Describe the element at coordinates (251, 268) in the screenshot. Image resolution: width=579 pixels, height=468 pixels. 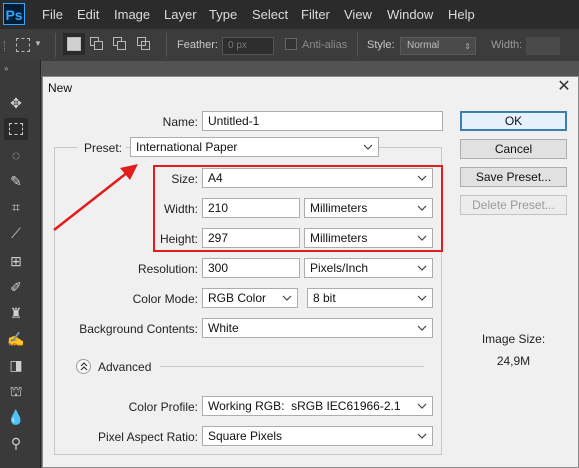
I see `resolution-input: 300` at that location.